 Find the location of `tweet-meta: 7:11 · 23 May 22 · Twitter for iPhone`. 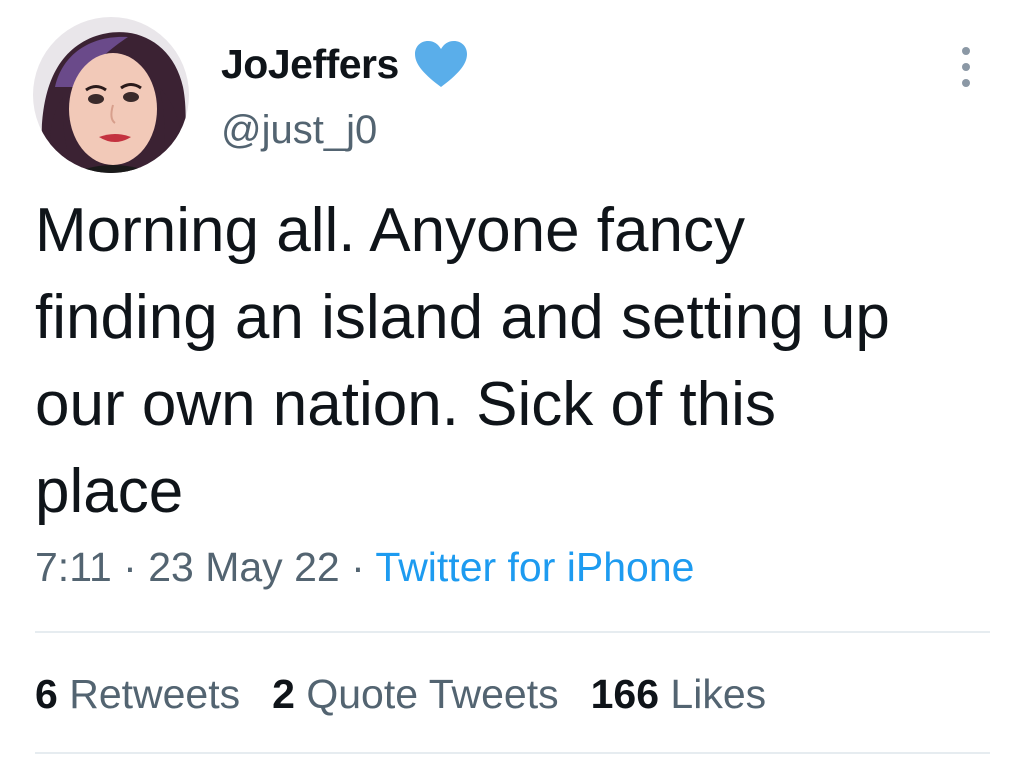

tweet-meta: 7:11 · 23 May 22 · Twitter for iPhone is located at coordinates (364, 567).